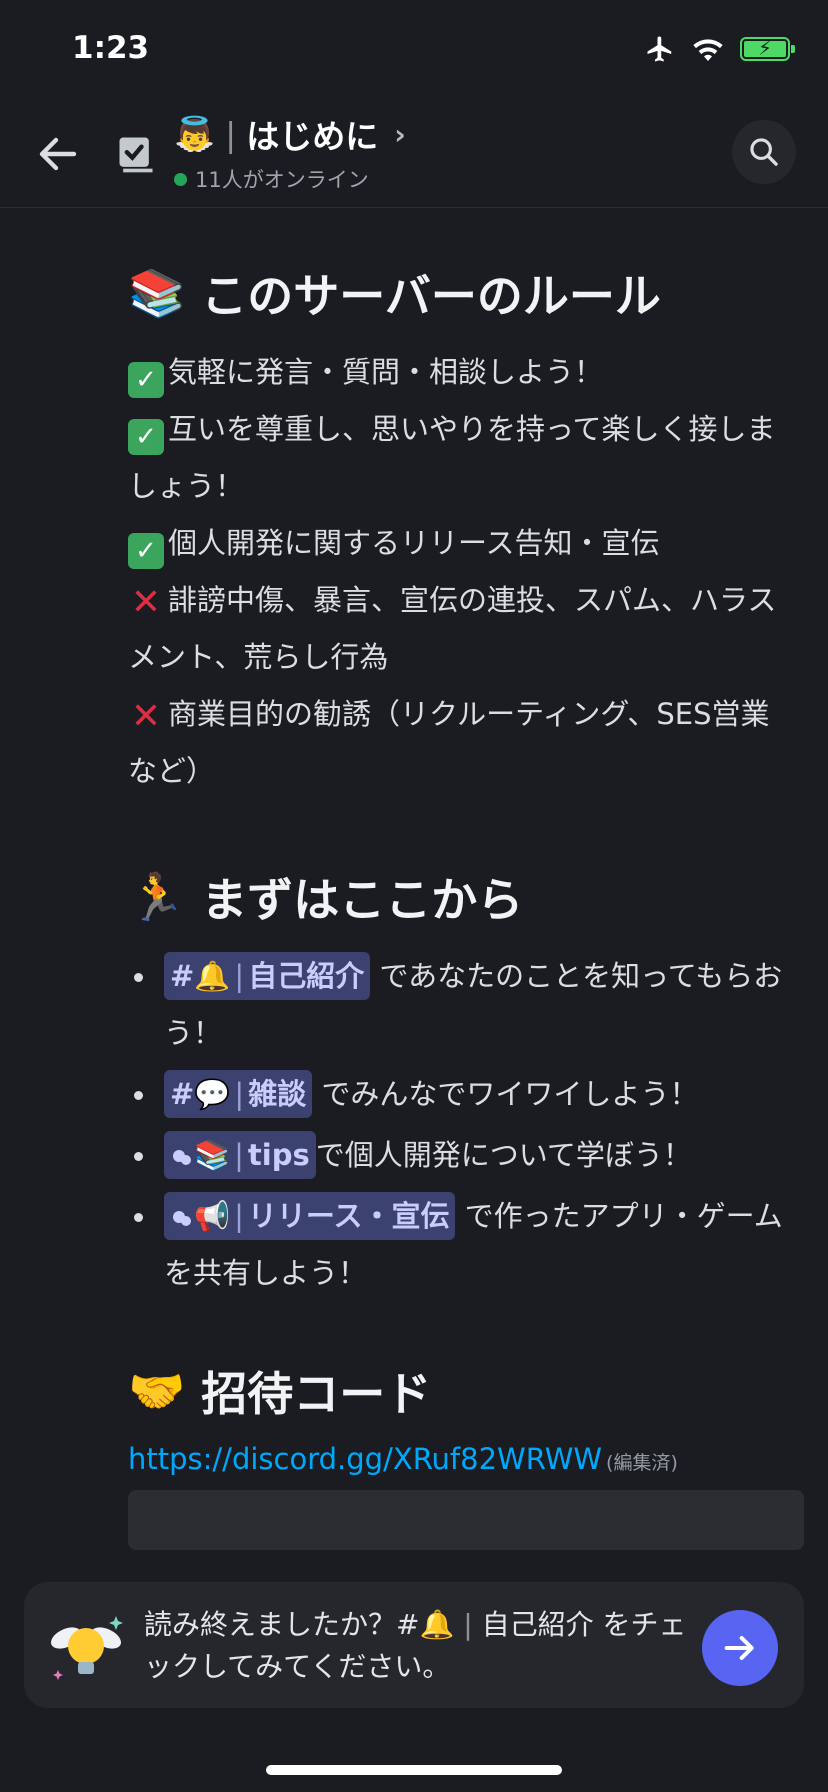  Describe the element at coordinates (452, 457) in the screenshot. I see `rule-item: ✓ 互いを尊重し、思いやりを持って楽しく接しましょう！` at that location.